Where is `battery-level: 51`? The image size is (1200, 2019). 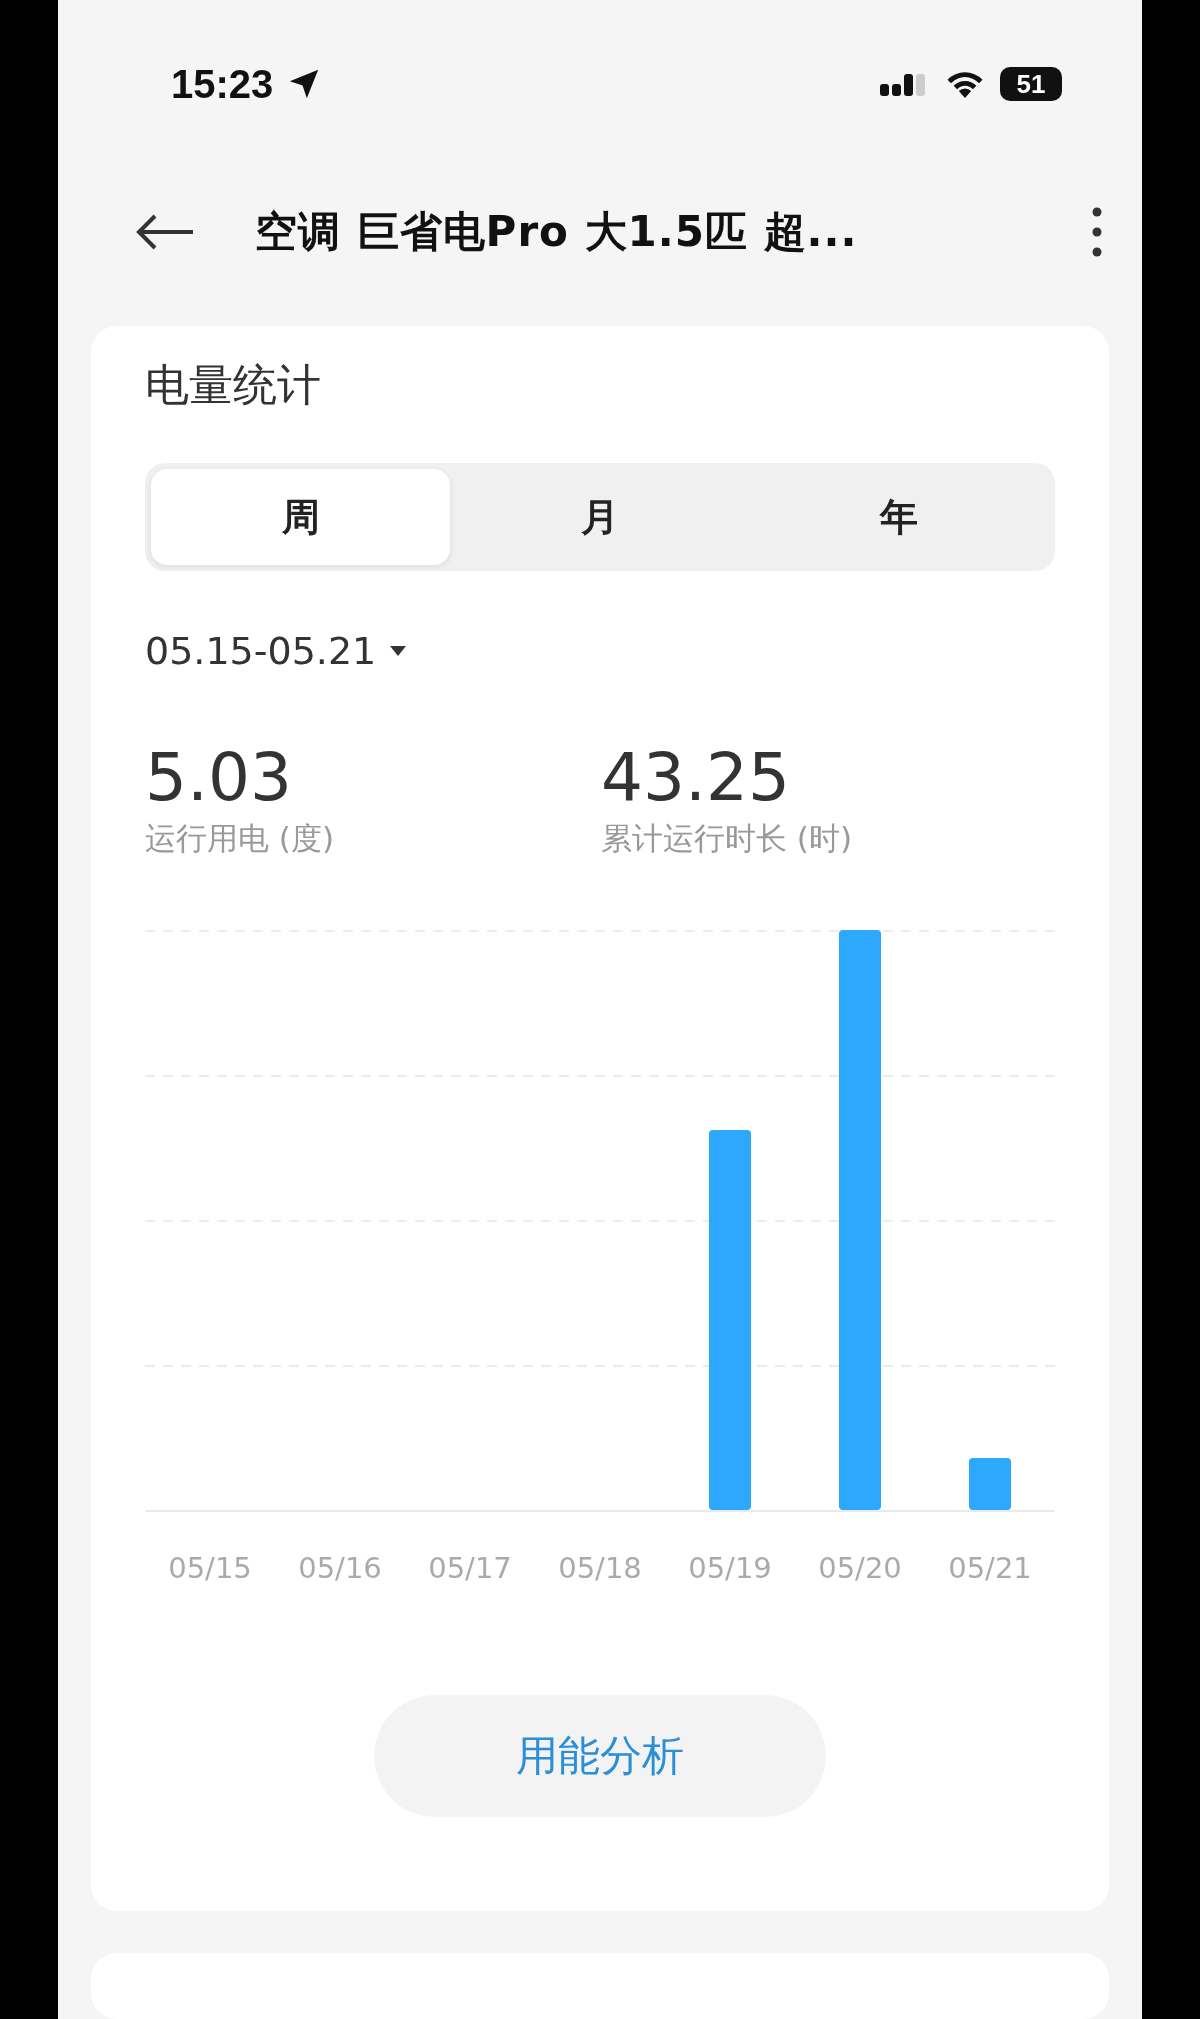 battery-level: 51 is located at coordinates (1031, 84).